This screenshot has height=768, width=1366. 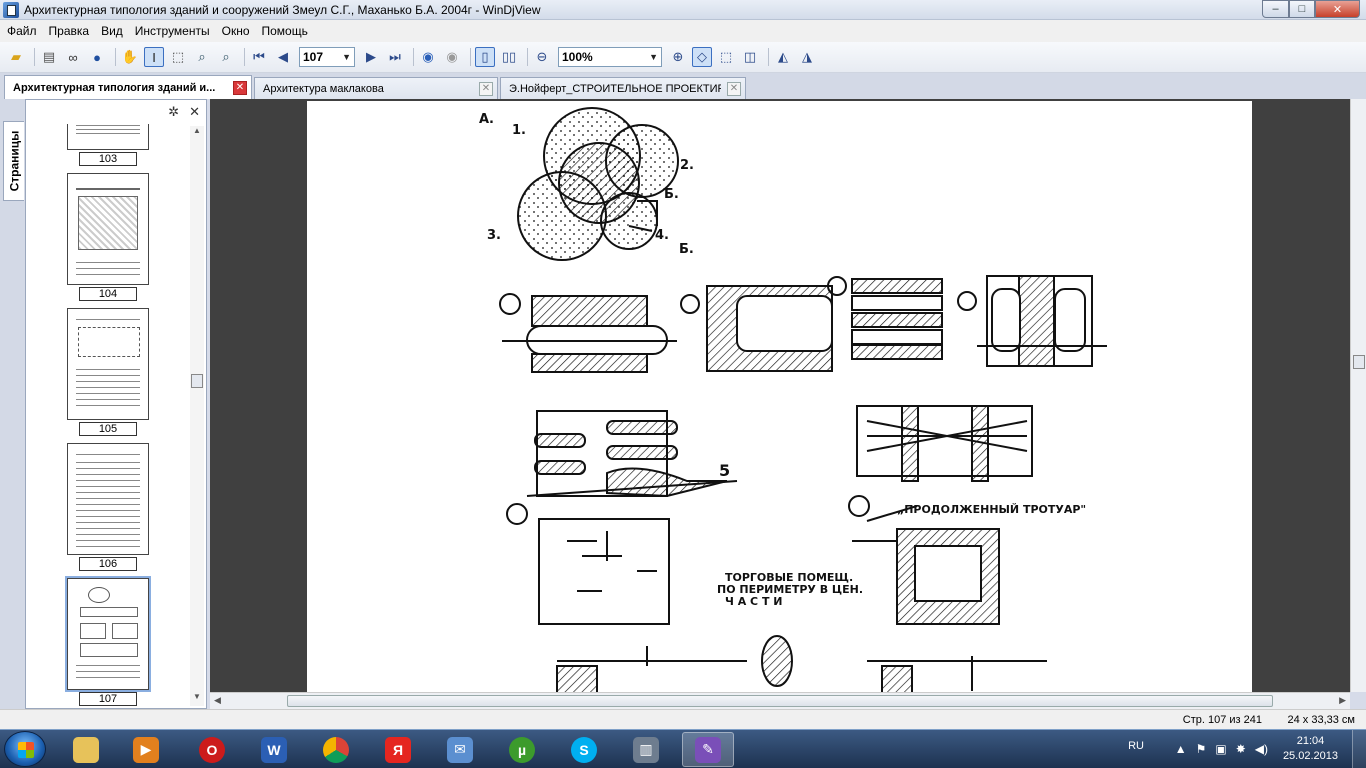 What do you see at coordinates (226, 57) in the screenshot?
I see `magnifier-icon: ⌕` at bounding box center [226, 57].